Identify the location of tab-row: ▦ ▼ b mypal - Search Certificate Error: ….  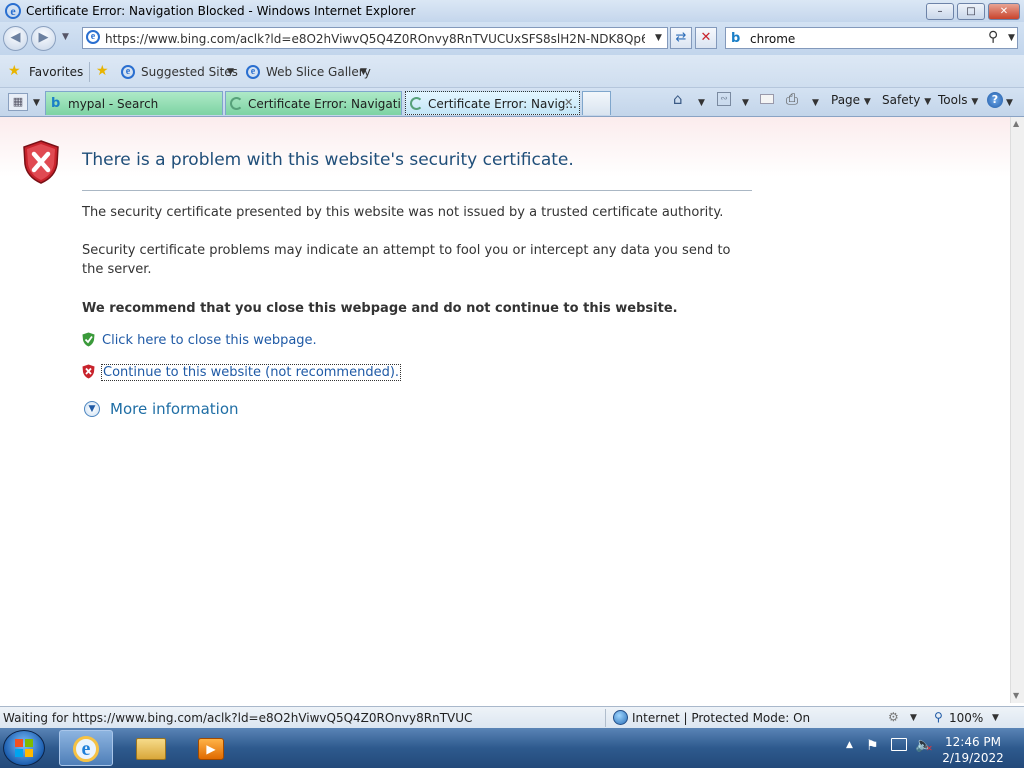
(512, 102).